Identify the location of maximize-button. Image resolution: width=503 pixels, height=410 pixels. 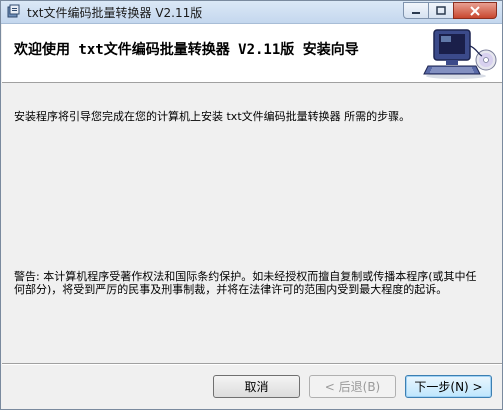
(441, 10).